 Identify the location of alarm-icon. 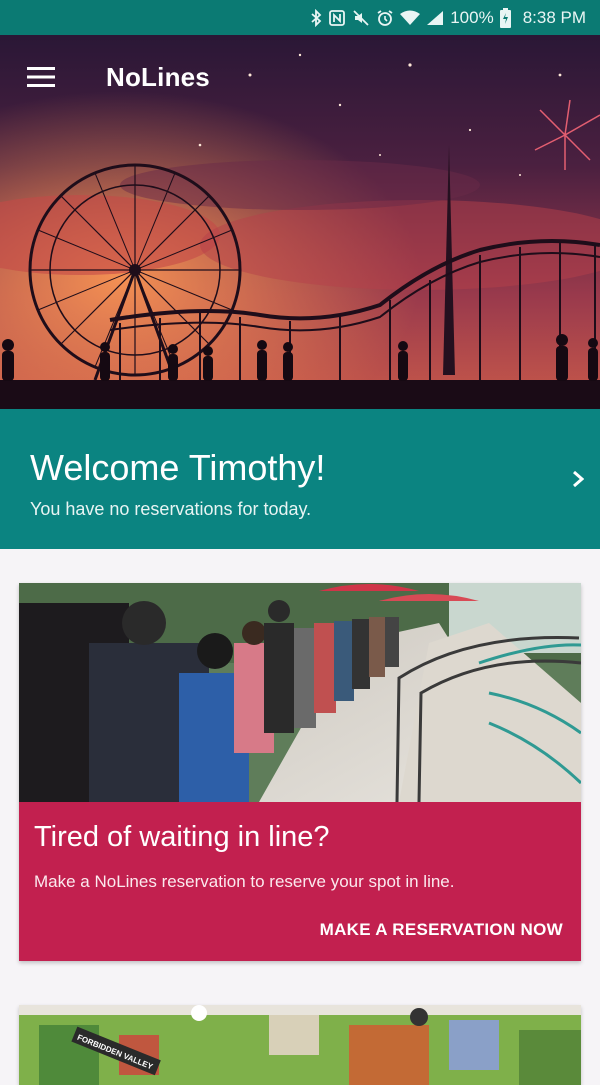
(385, 17).